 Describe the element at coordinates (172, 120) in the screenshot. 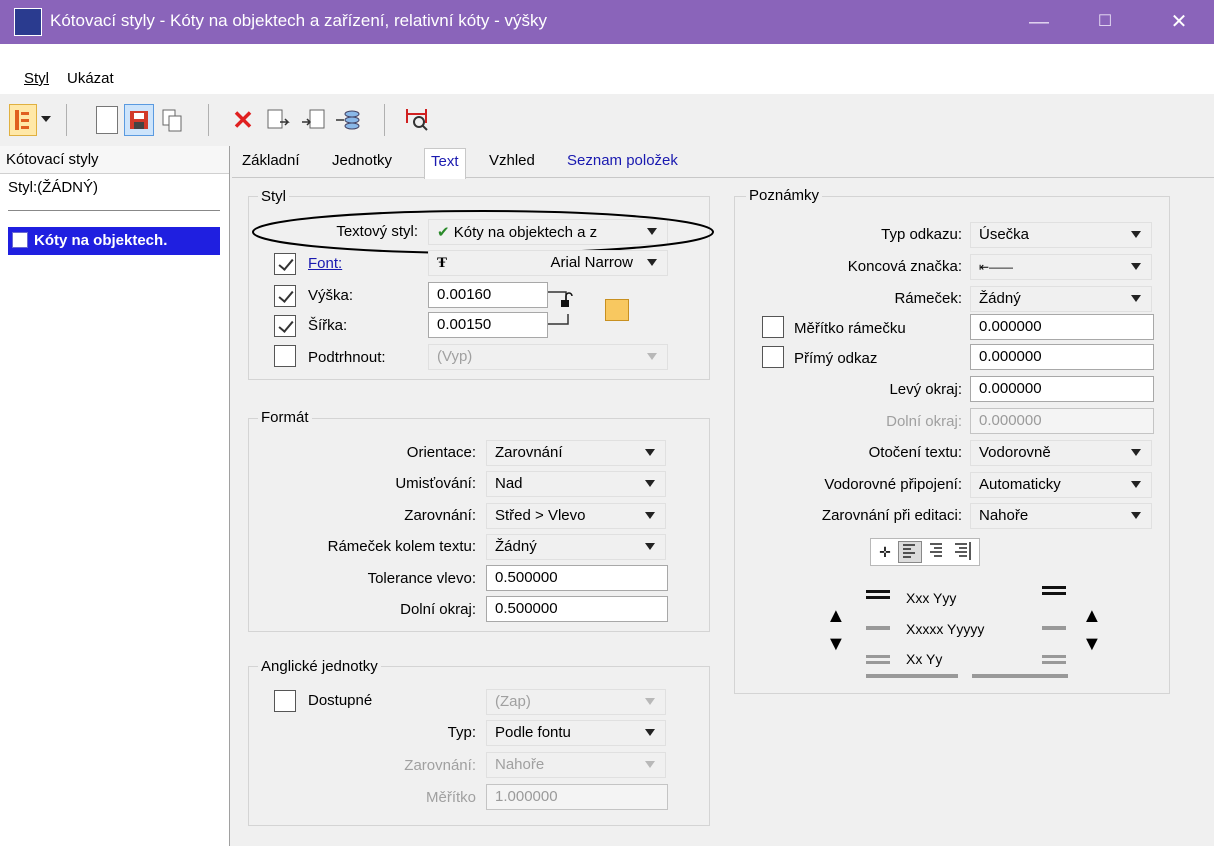

I see `copy-style-icon` at that location.